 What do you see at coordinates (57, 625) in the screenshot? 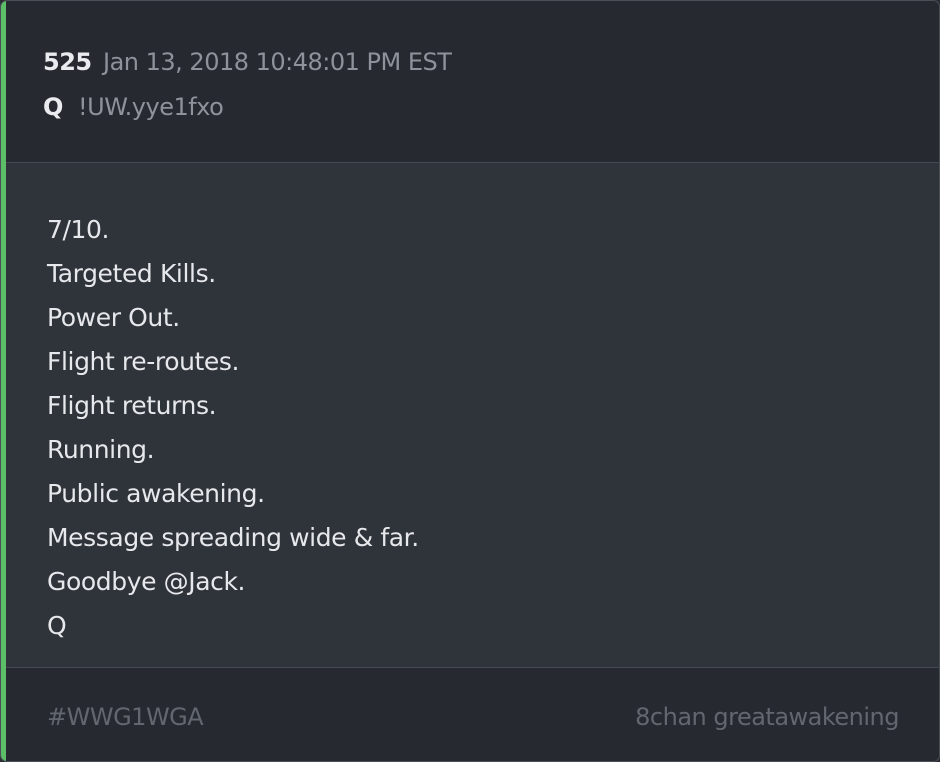
I see `post-line: Q` at bounding box center [57, 625].